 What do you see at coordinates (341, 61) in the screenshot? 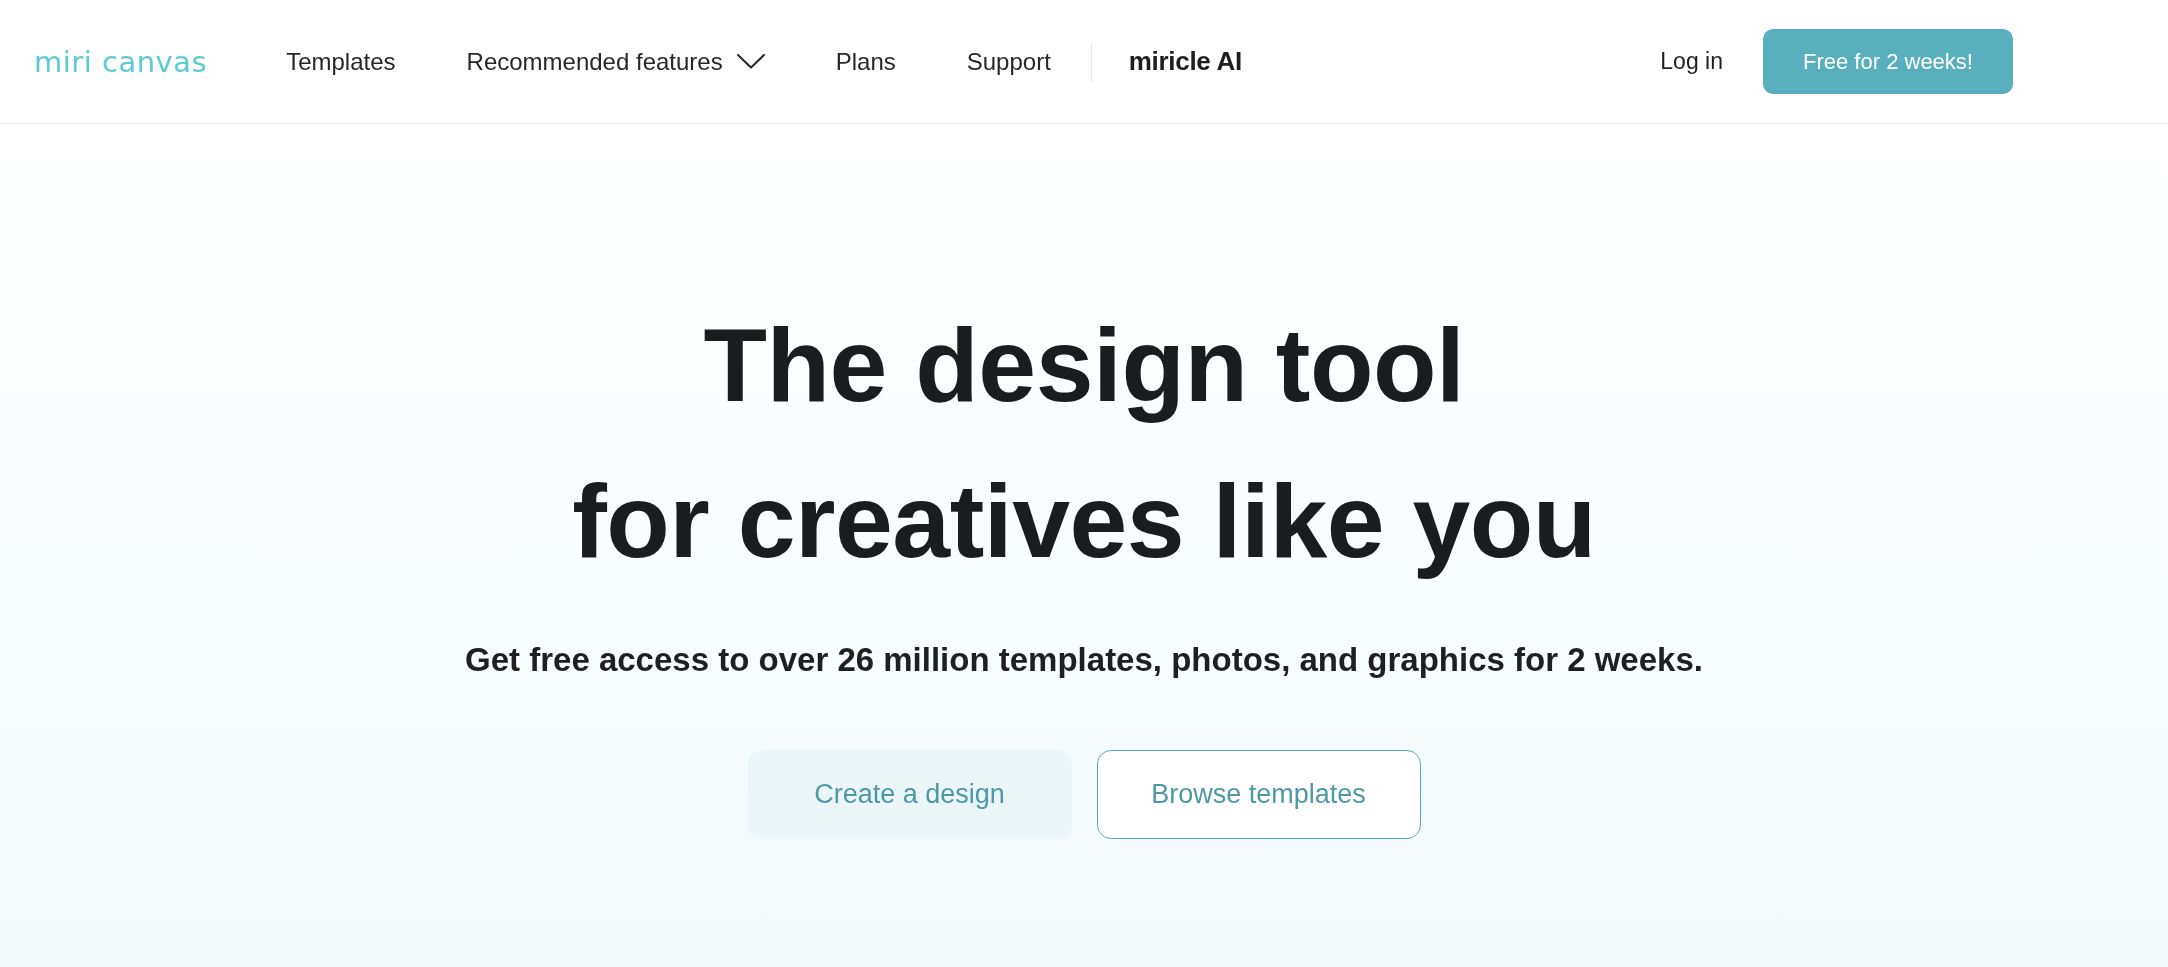
I see `nav-link: Templates` at bounding box center [341, 61].